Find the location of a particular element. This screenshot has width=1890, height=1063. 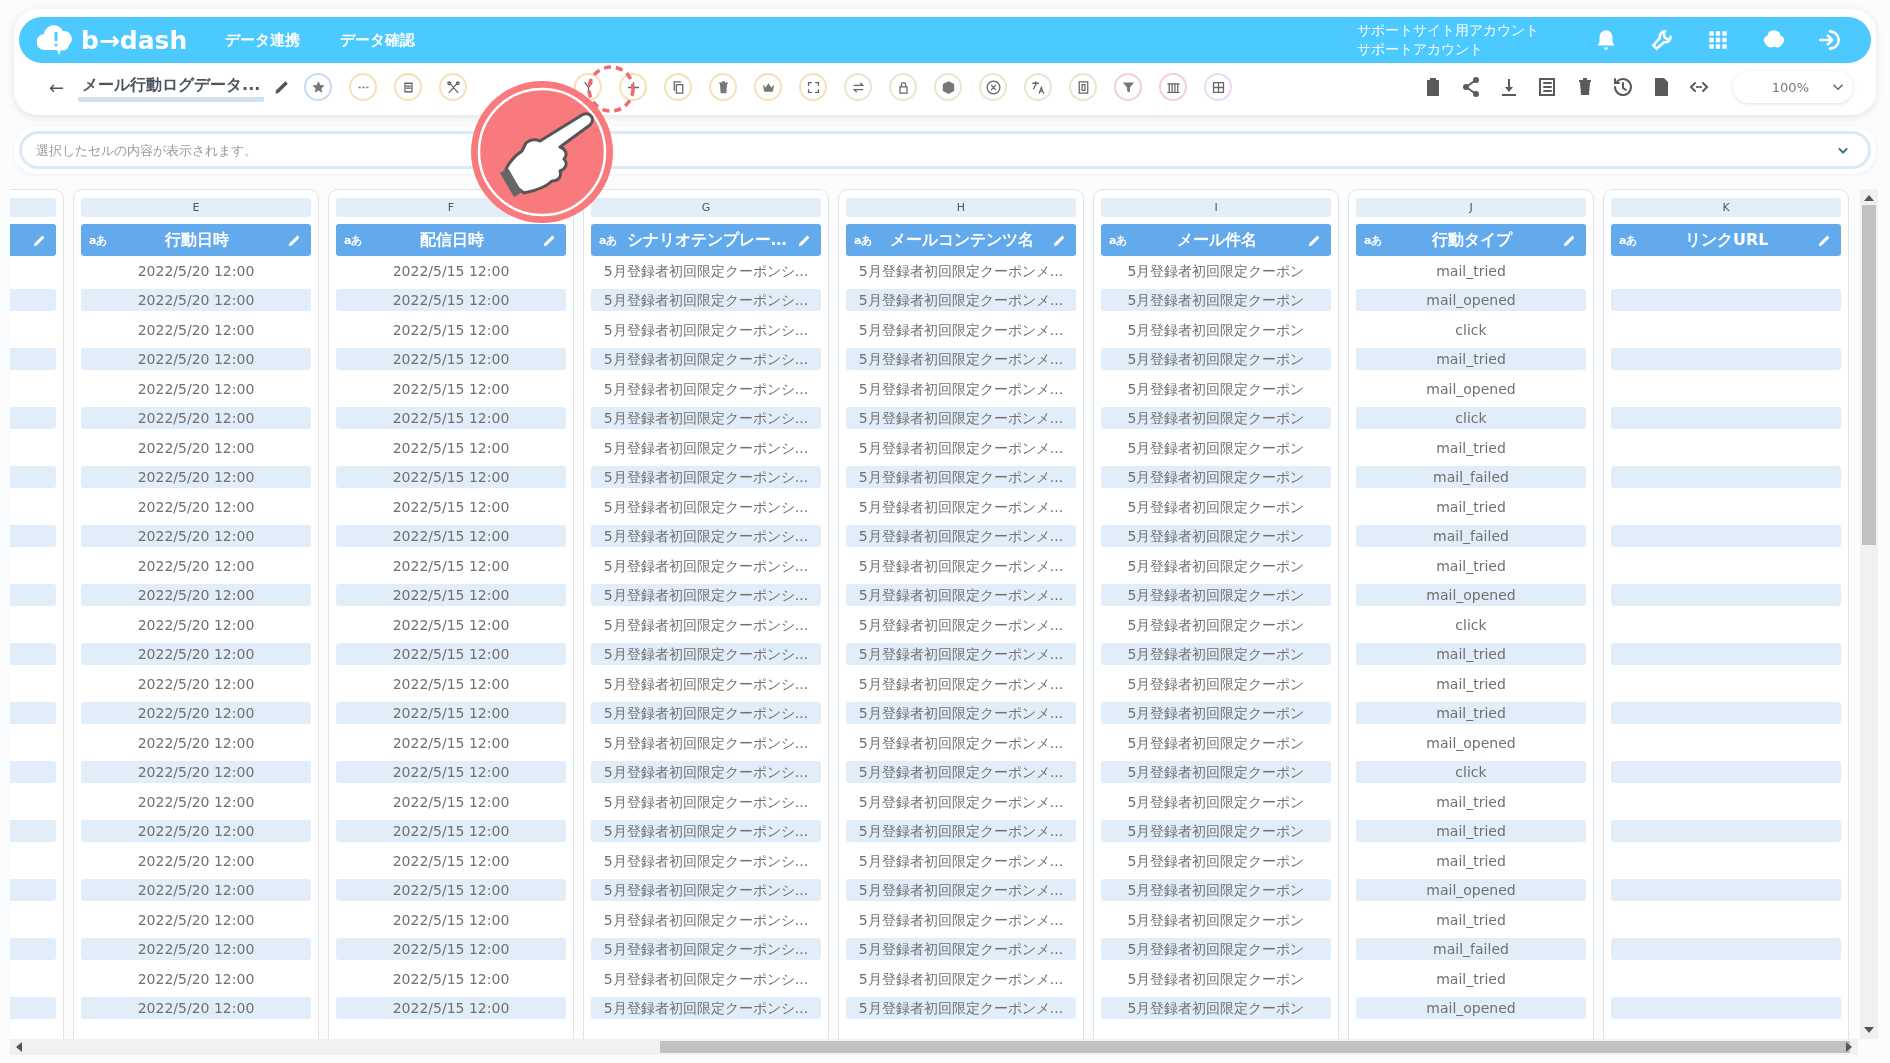

column-header: aあ 行動タイプ is located at coordinates (1471, 240).